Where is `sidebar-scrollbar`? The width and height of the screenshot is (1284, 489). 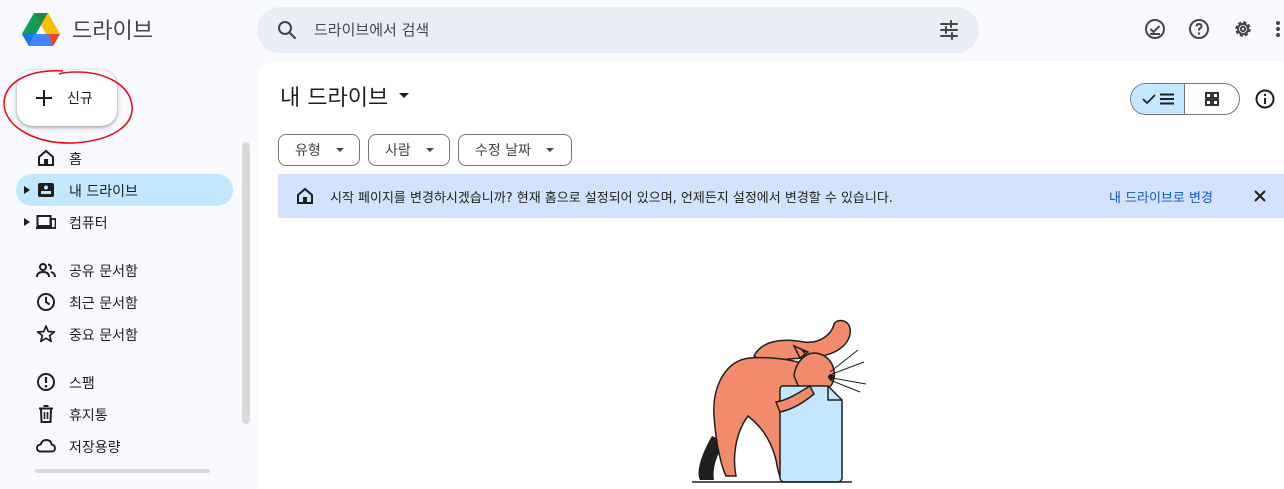
sidebar-scrollbar is located at coordinates (246, 283).